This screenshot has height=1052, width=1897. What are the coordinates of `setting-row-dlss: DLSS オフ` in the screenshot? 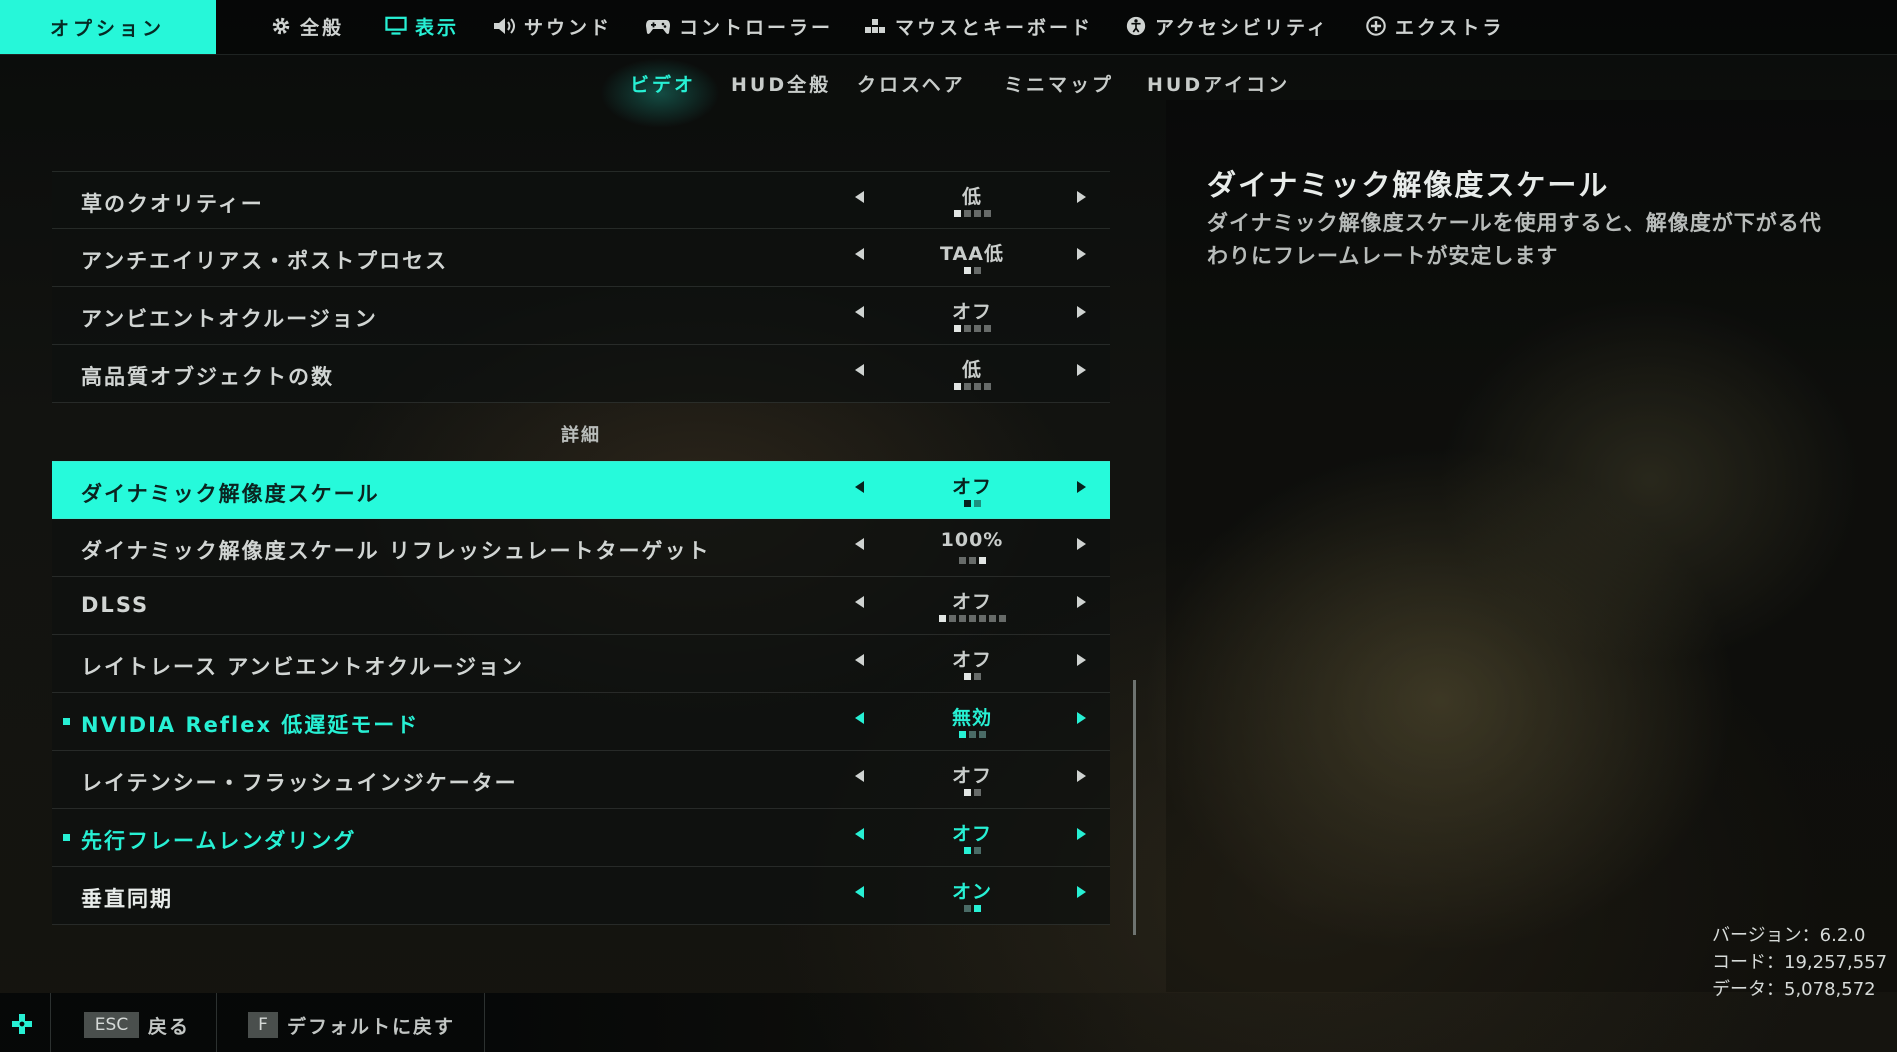 It's located at (581, 606).